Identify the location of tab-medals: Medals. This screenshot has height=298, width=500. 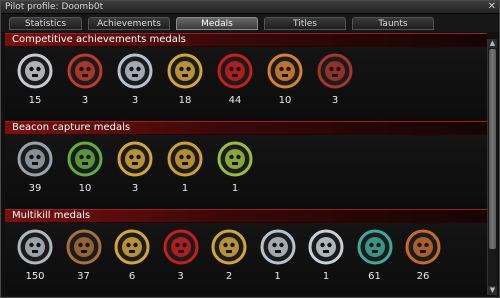
(217, 23).